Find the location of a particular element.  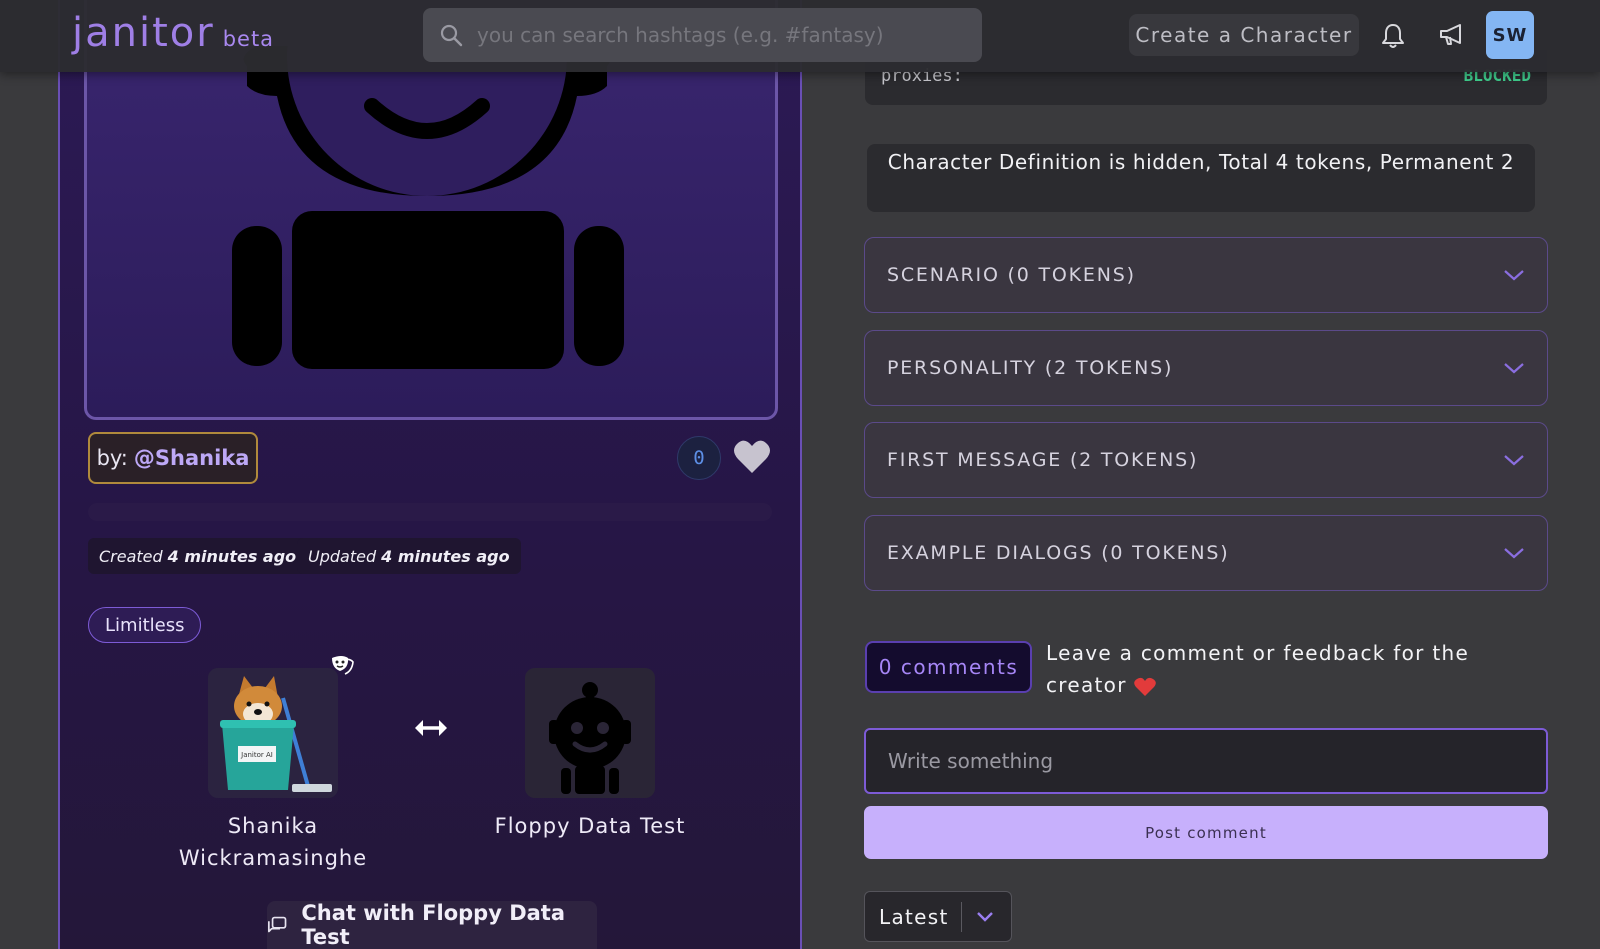

top-nav: janitor beta Create a Character SW is located at coordinates (800, 36).